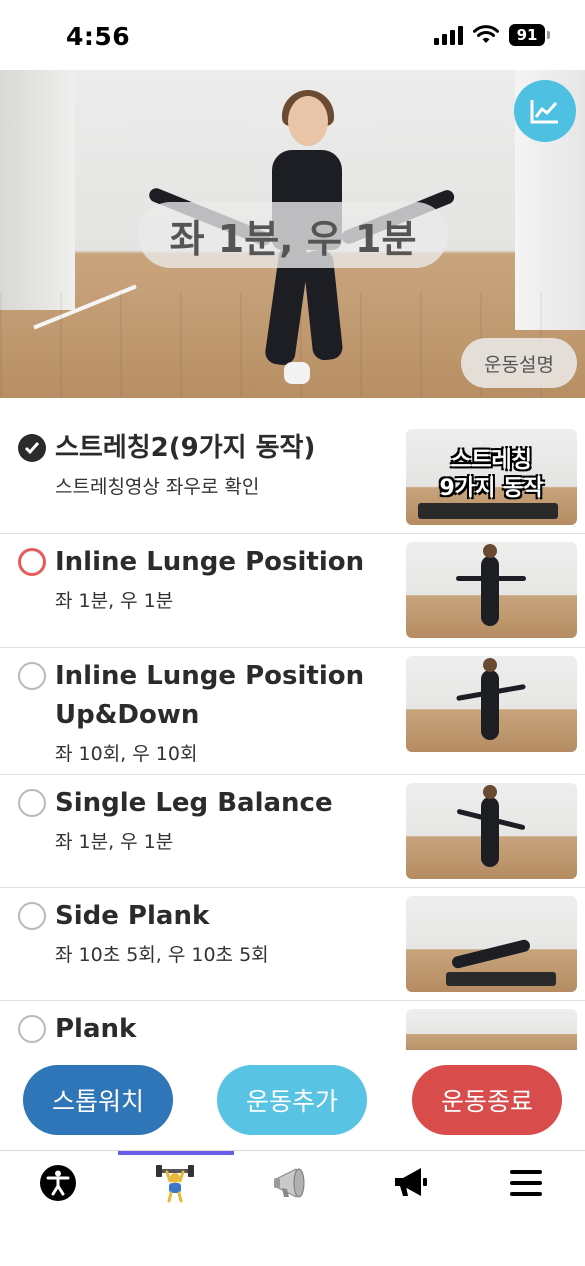  Describe the element at coordinates (292, 831) in the screenshot. I see `exercise-item: Single Leg Balance 좌 1분, 우 1분` at that location.